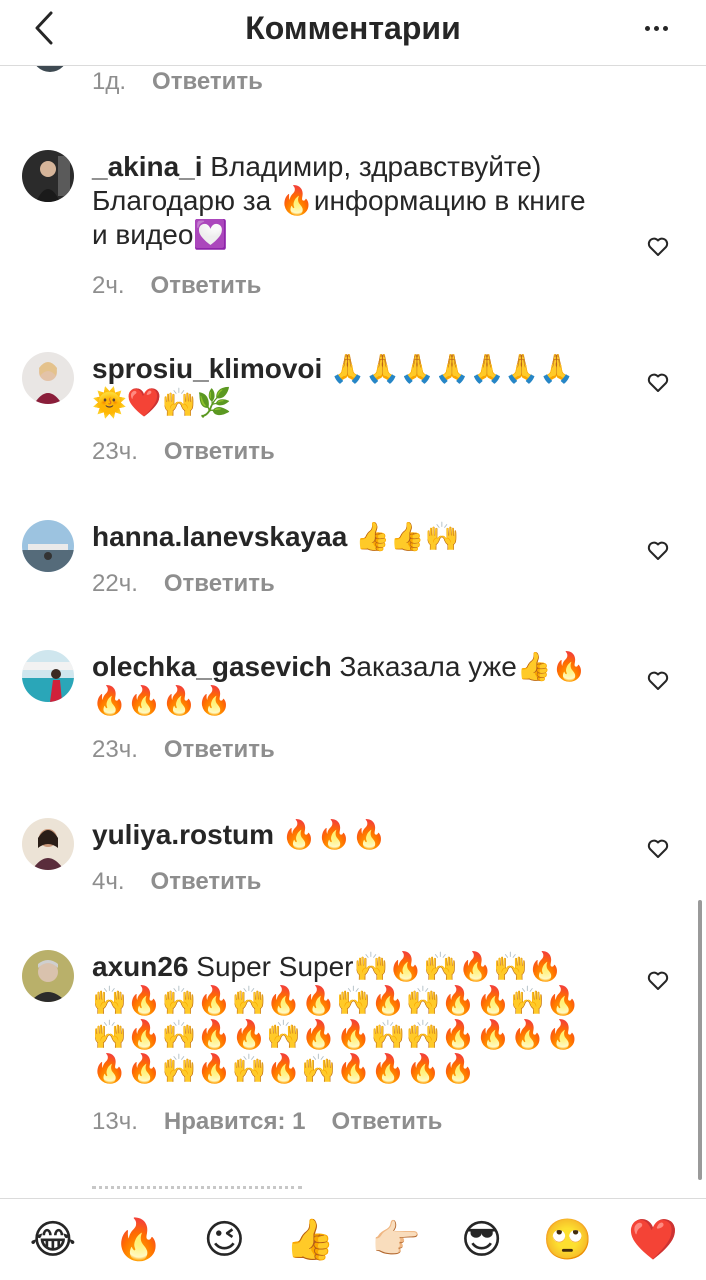 The height and width of the screenshot is (1280, 706). What do you see at coordinates (647, 28) in the screenshot?
I see `more-horizontal-icon` at bounding box center [647, 28].